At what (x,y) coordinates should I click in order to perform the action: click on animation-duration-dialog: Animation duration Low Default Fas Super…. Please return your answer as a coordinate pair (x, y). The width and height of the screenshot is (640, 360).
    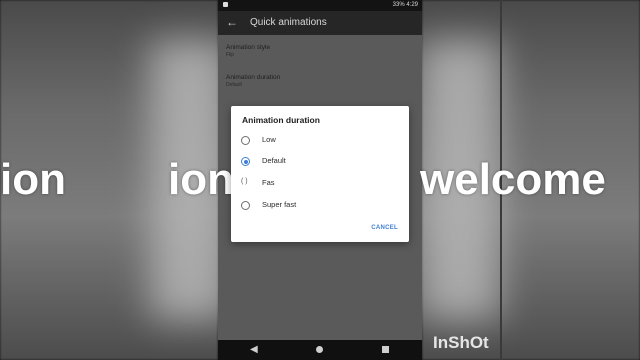
    Looking at the image, I should click on (320, 174).